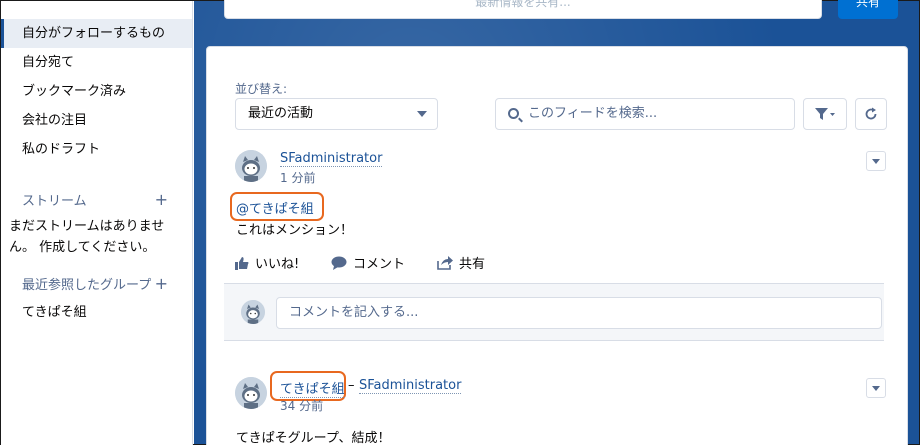  I want to click on commenter-avatar, so click(253, 312).